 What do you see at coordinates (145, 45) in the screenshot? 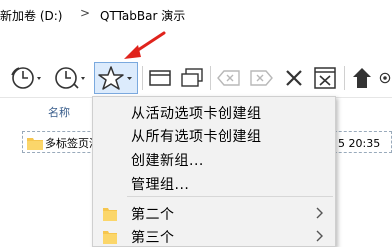
I see `annotation-arrow-icon` at bounding box center [145, 45].